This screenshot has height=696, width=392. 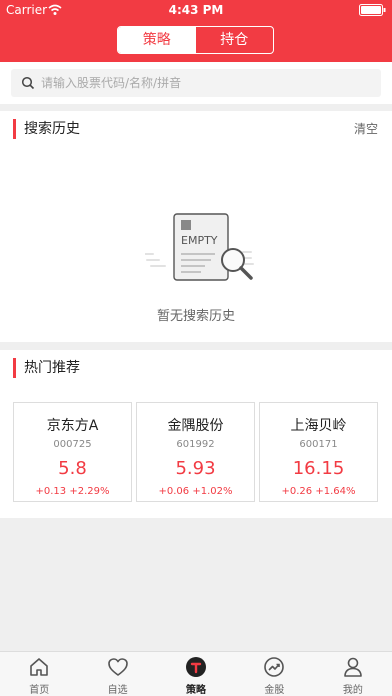 I want to click on tab-label: 自选, so click(x=117, y=690).